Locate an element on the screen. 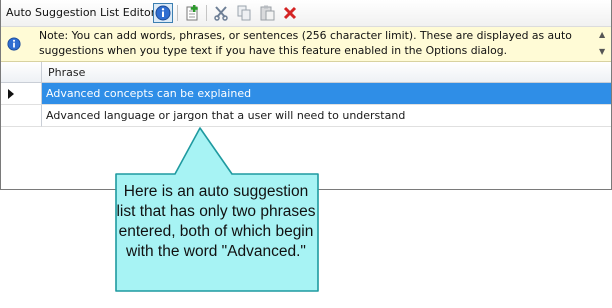 Image resolution: width=612 pixels, height=308 pixels. add-icon is located at coordinates (192, 13).